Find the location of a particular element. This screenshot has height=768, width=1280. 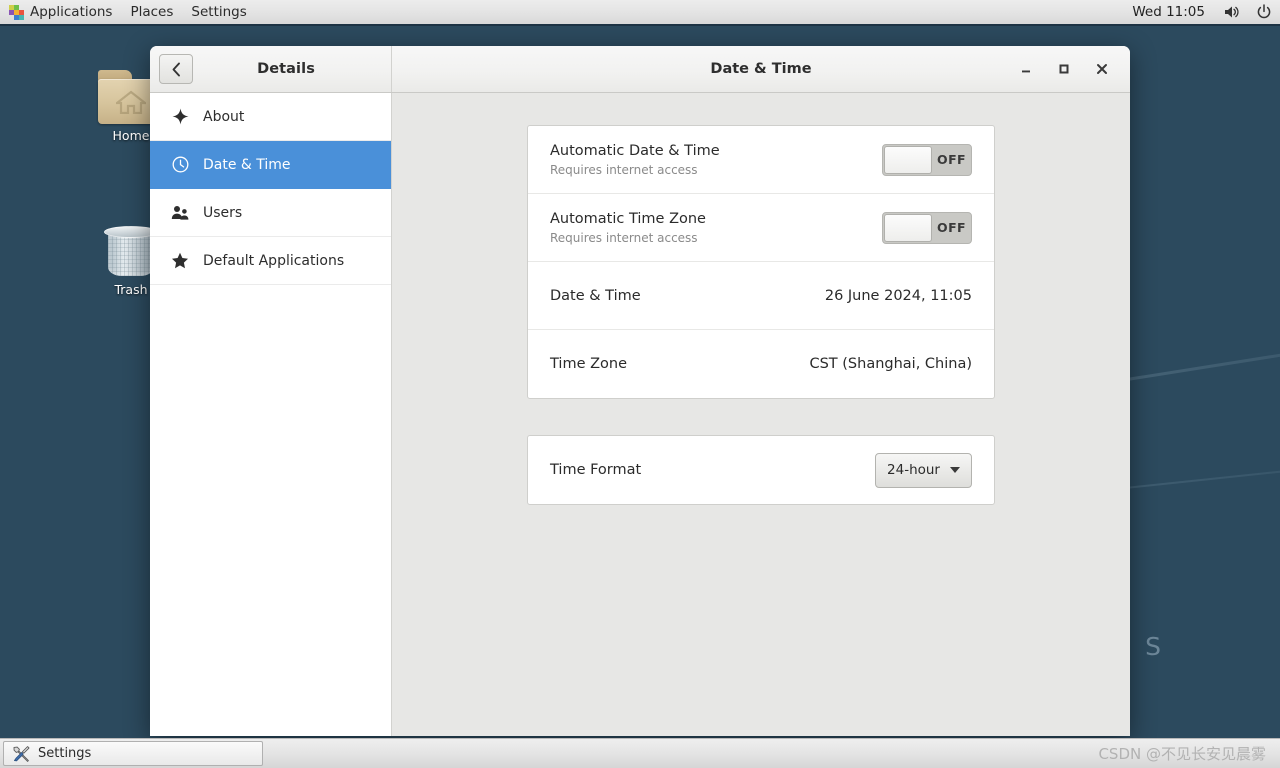

row-automatic-date-time-subtitle: Requires internet access is located at coordinates (624, 169).